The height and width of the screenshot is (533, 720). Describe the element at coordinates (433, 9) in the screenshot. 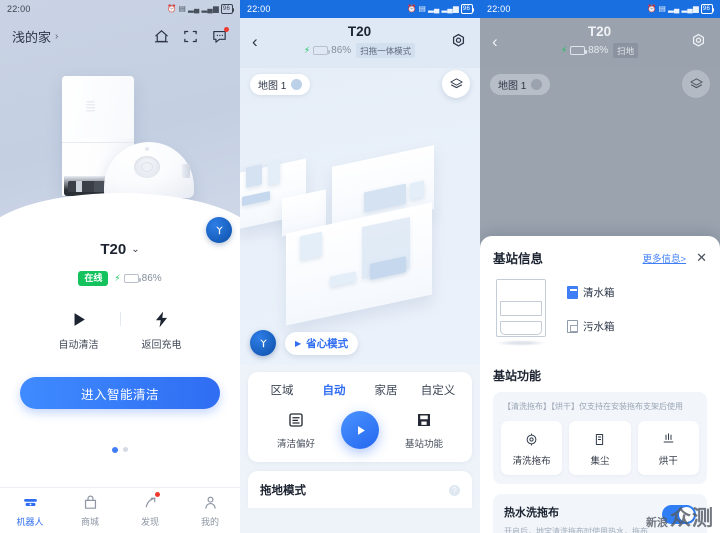

I see `signal-4g-icon: ▂▄` at that location.